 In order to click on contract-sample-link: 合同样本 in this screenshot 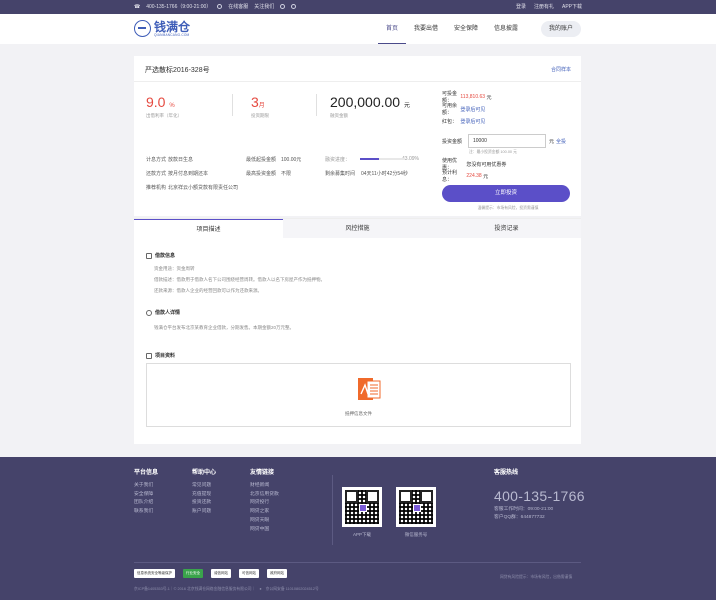, I will do `click(561, 69)`.